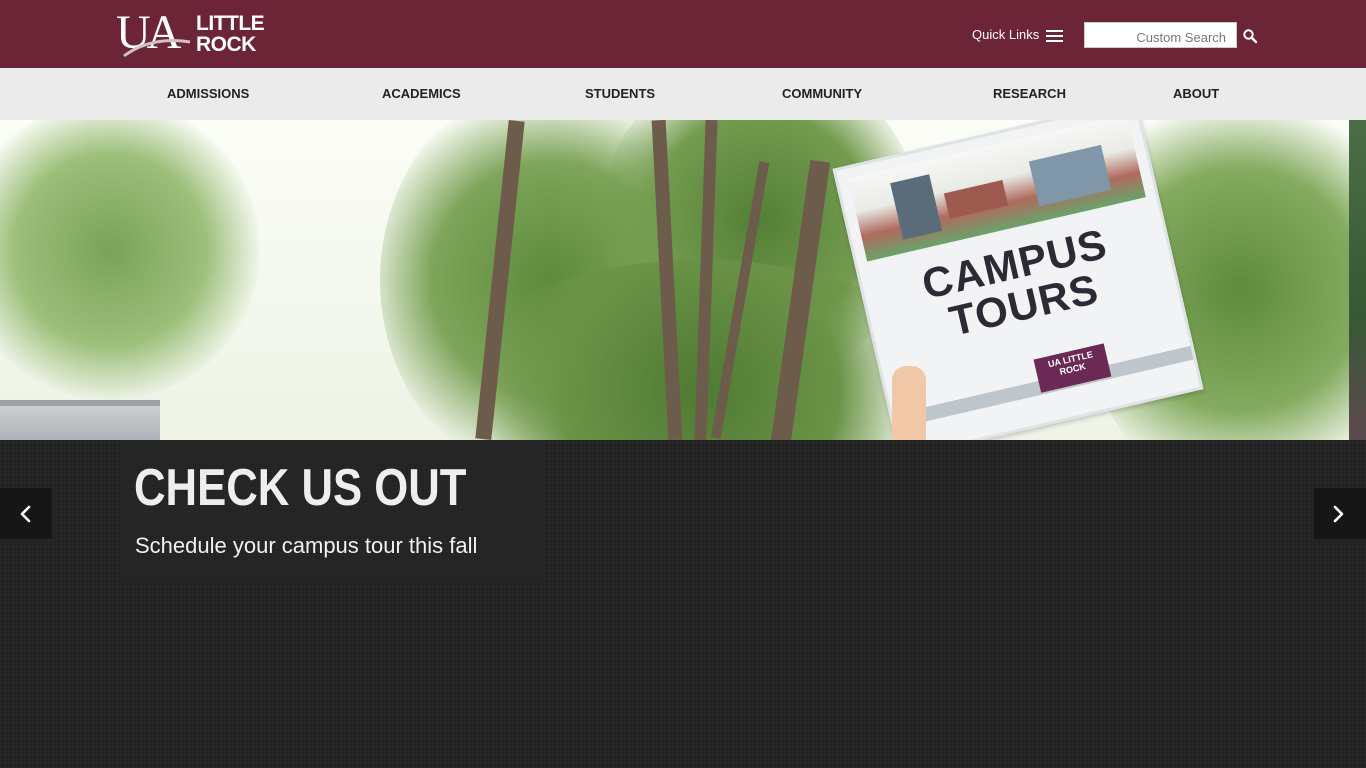 The width and height of the screenshot is (1366, 768). What do you see at coordinates (909, 403) in the screenshot?
I see `hand-holding-sign` at bounding box center [909, 403].